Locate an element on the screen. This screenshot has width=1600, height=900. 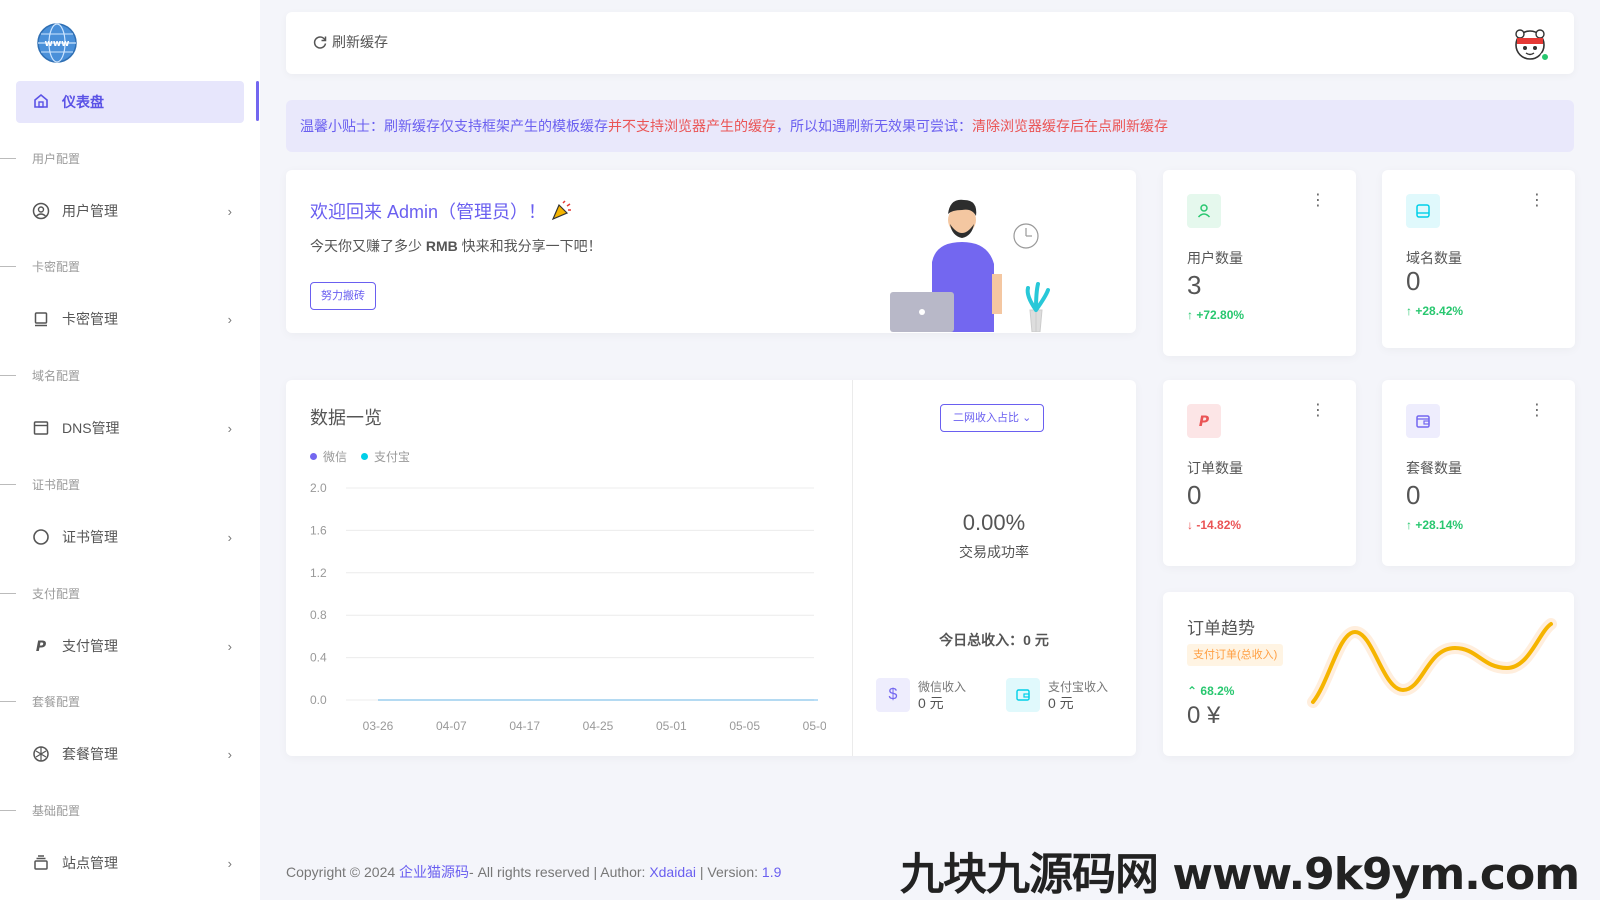
change-down: ↓ -14.82% is located at coordinates (1214, 525).